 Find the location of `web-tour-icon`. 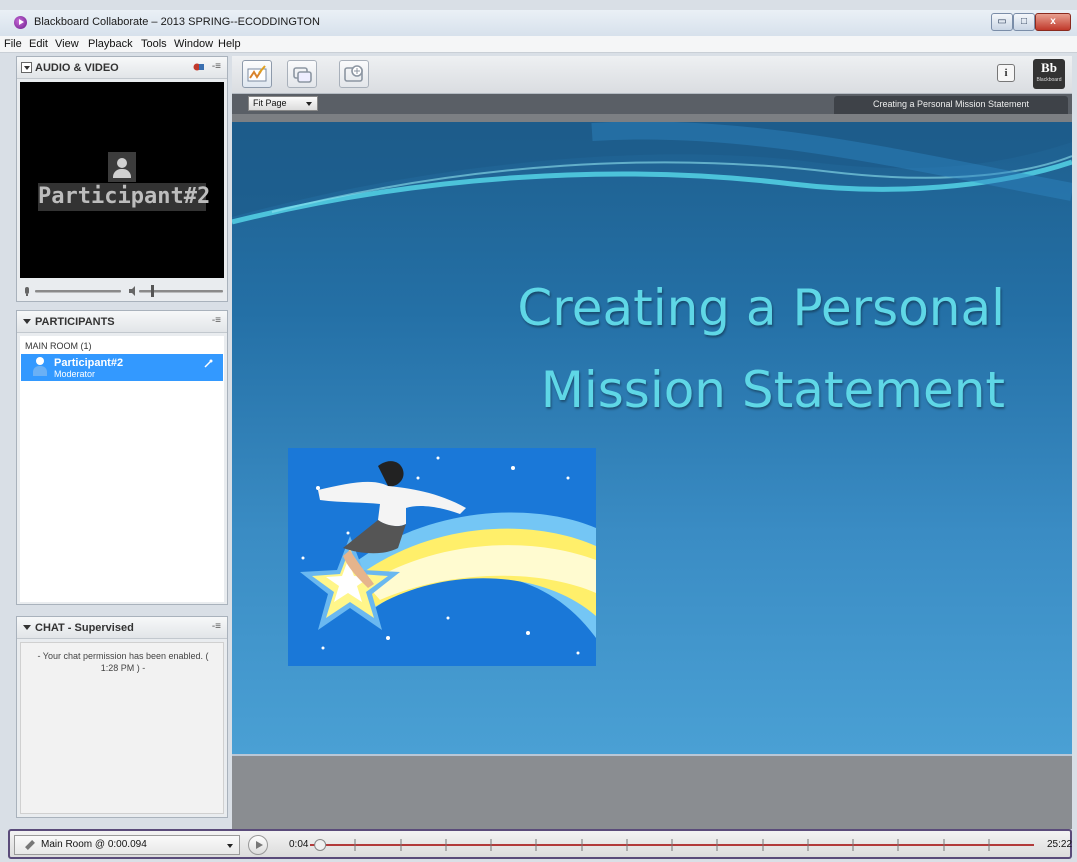

web-tour-icon is located at coordinates (353, 73).